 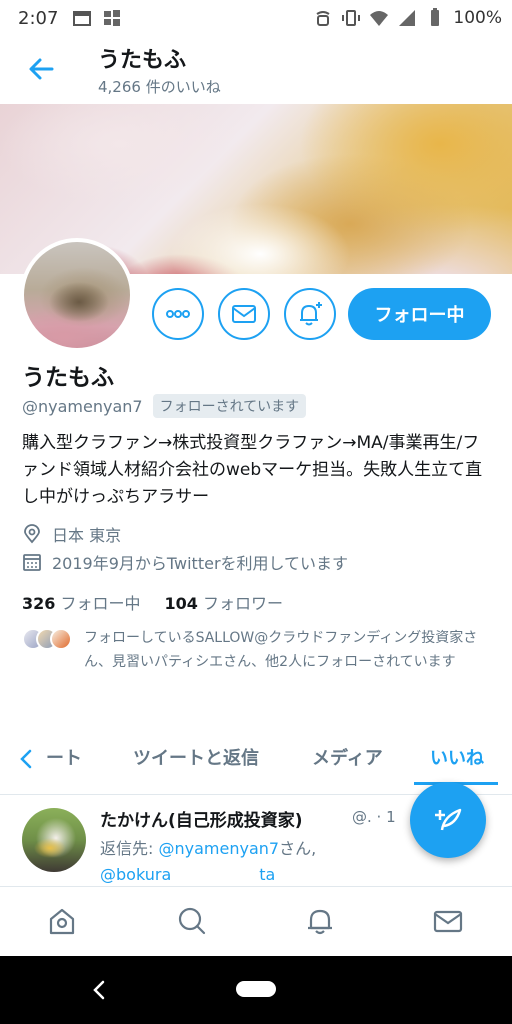 I want to click on more-dots-icon, so click(x=178, y=314).